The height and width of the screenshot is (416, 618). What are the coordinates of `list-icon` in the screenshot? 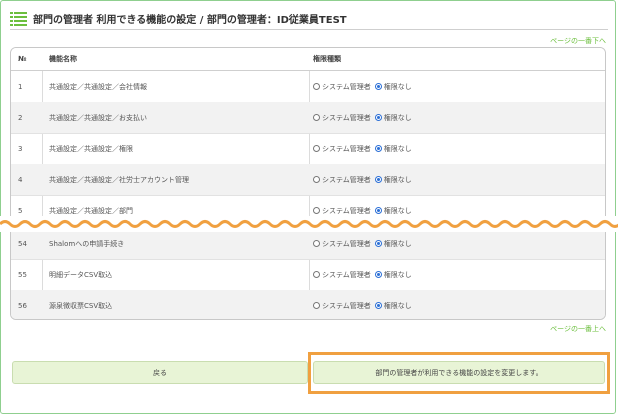 It's located at (18, 18).